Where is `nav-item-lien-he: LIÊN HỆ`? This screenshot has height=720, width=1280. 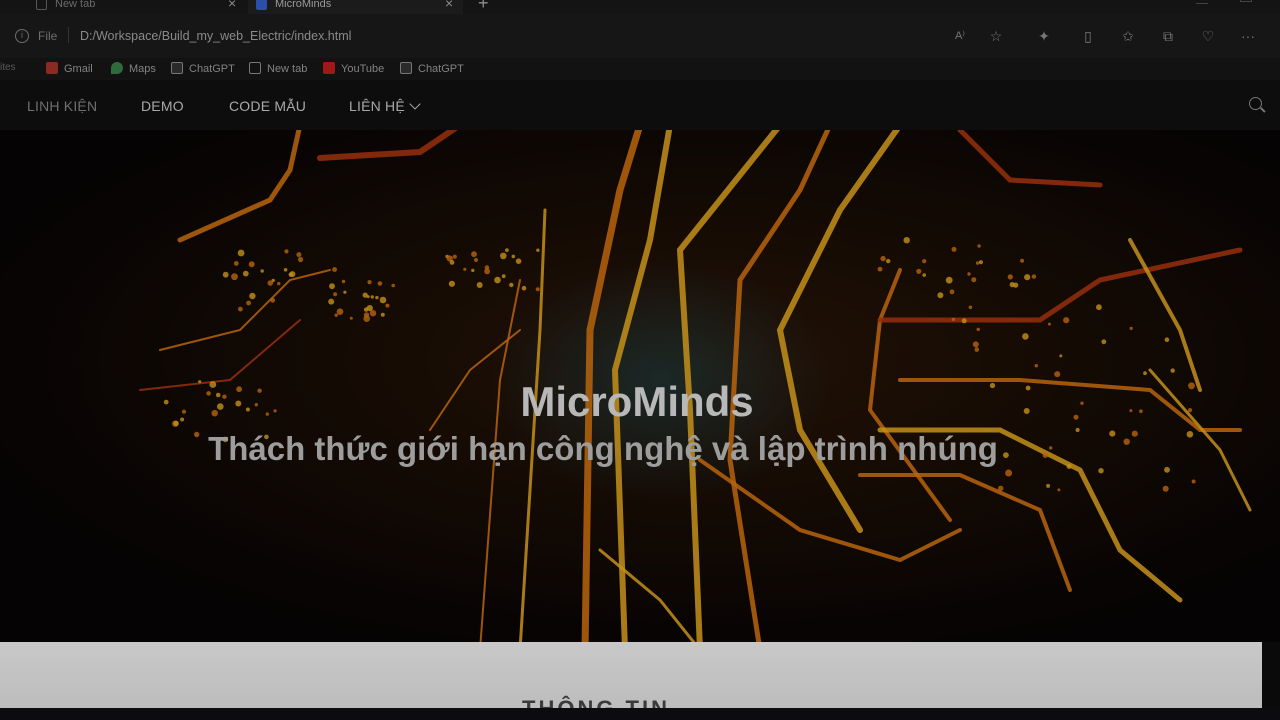 nav-item-lien-he: LIÊN HỆ is located at coordinates (385, 106).